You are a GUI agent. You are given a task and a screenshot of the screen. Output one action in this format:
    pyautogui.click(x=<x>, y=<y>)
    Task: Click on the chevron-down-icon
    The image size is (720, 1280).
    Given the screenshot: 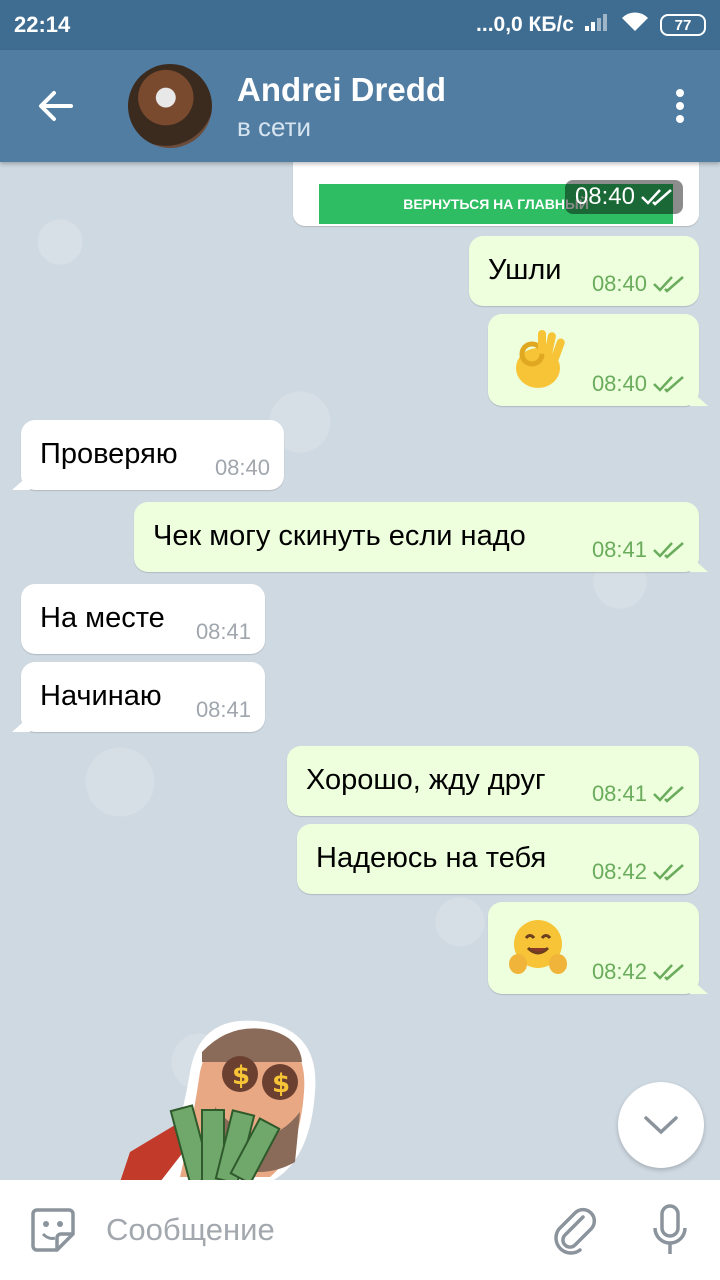 What is the action you would take?
    pyautogui.click(x=661, y=1125)
    